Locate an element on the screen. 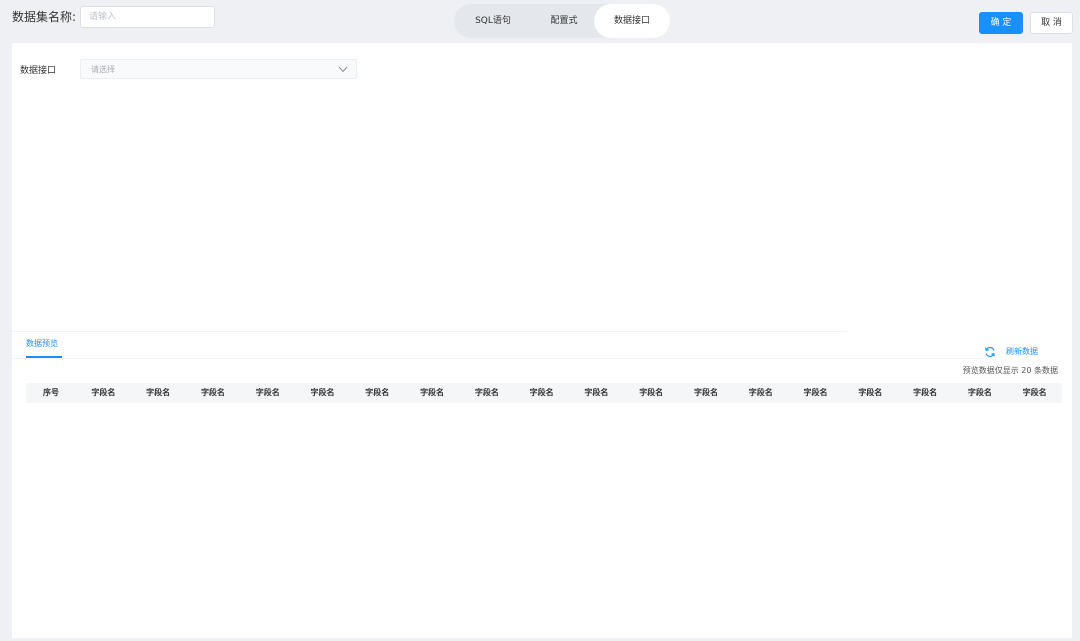 The width and height of the screenshot is (1080, 641). data-interface-placeholder: 请选择 is located at coordinates (103, 69).